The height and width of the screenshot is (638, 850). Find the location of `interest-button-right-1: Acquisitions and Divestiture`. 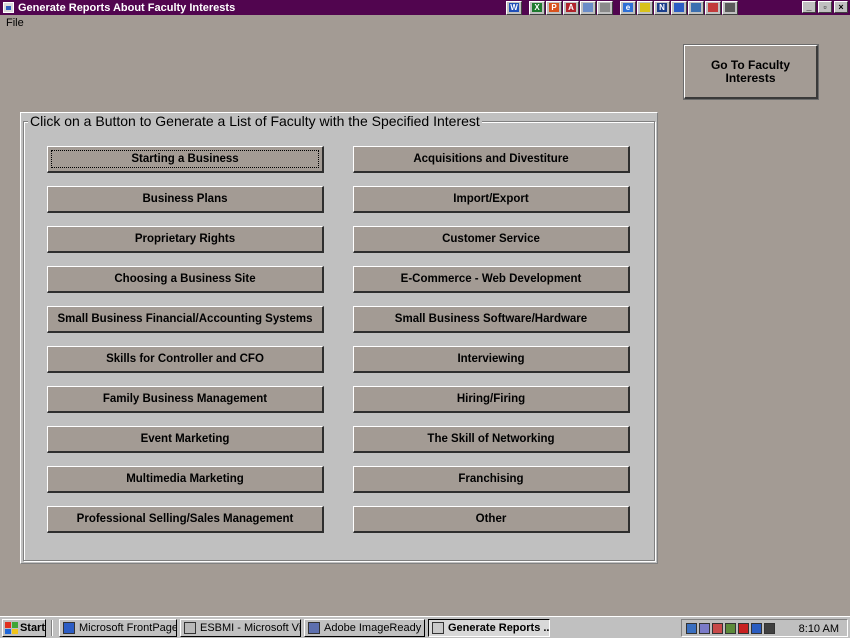

interest-button-right-1: Acquisitions and Divestiture is located at coordinates (491, 159).